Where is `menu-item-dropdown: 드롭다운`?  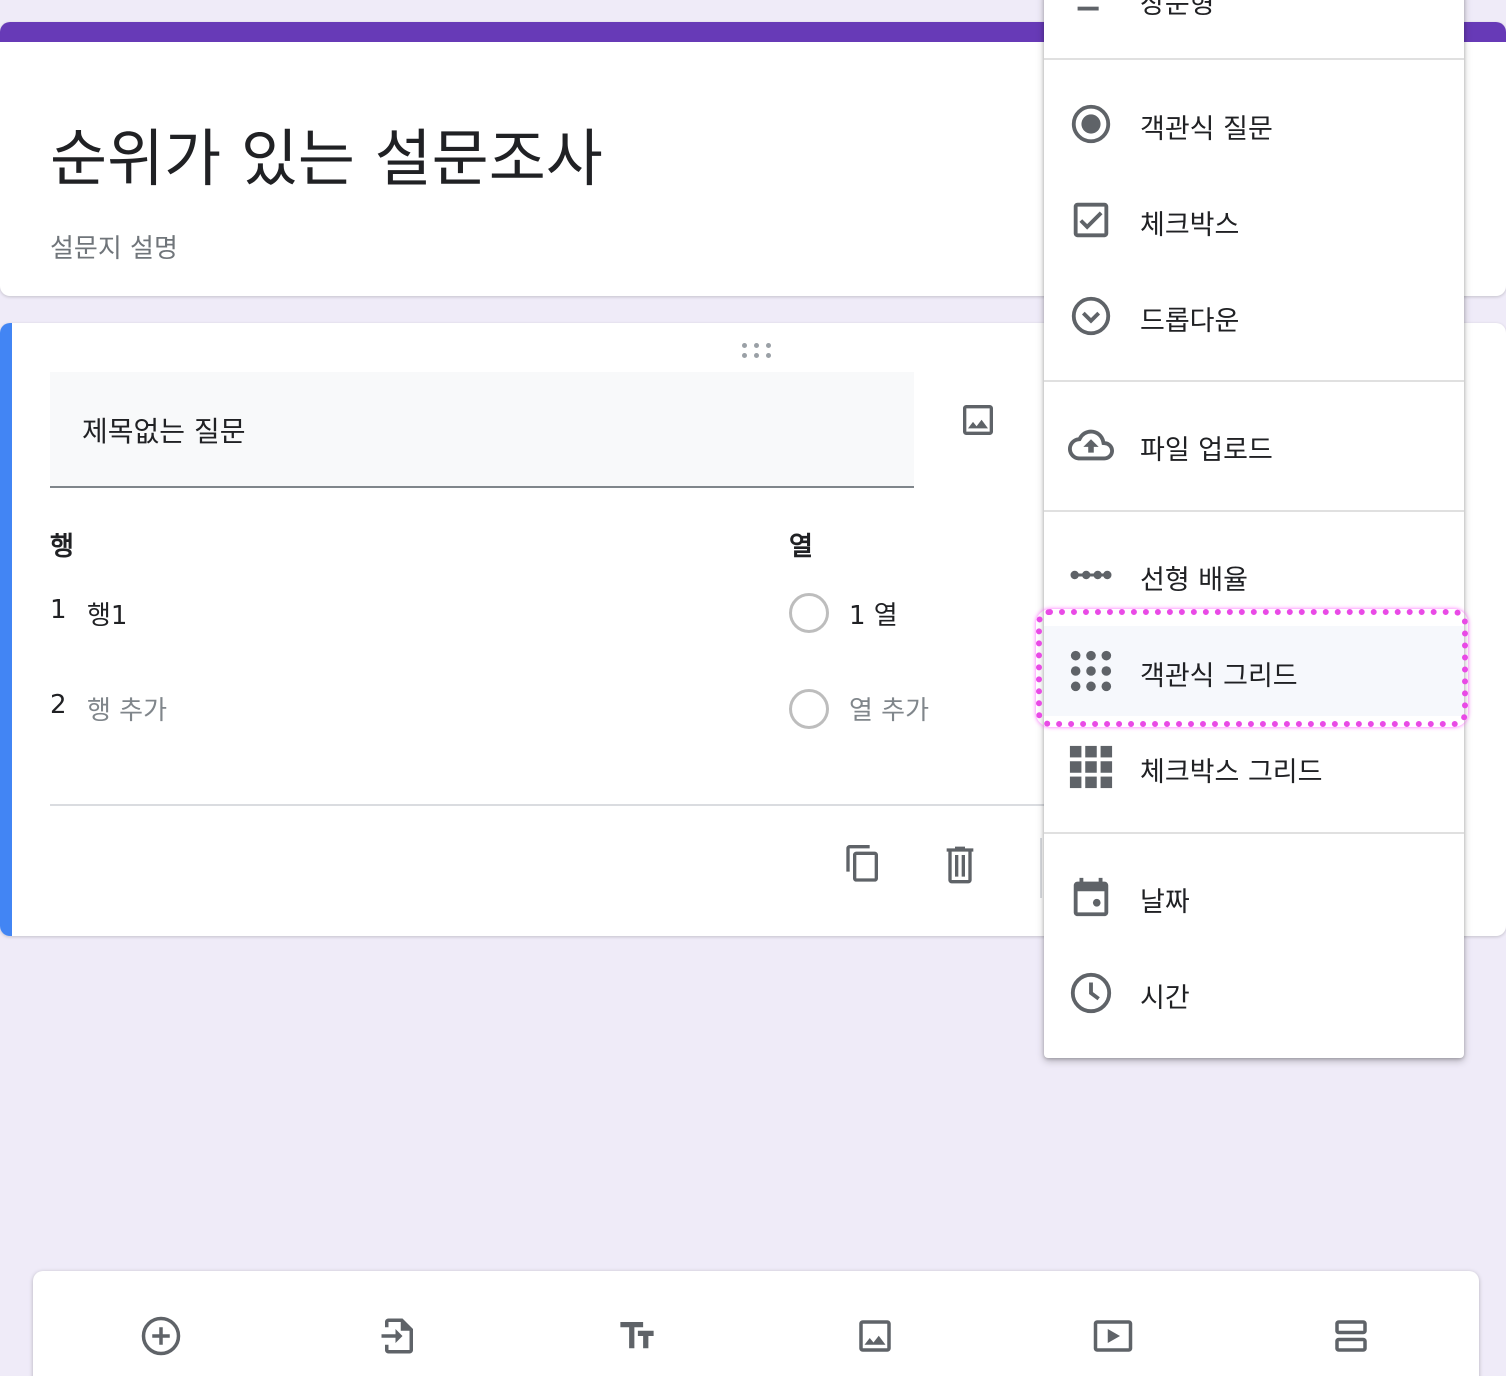 menu-item-dropdown: 드롭다운 is located at coordinates (1254, 316).